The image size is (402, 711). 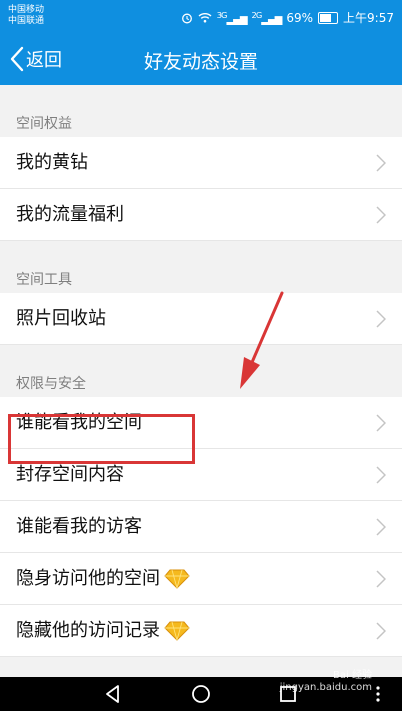 I want to click on battery-icon, so click(x=328, y=17).